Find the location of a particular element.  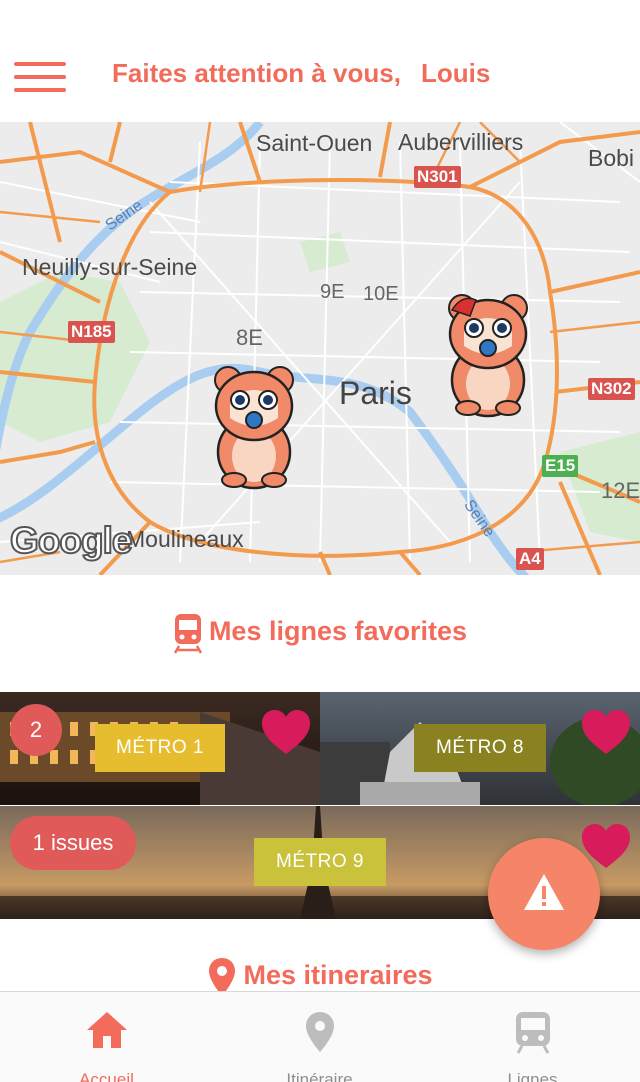

road-badge-n301: N301 is located at coordinates (437, 177).